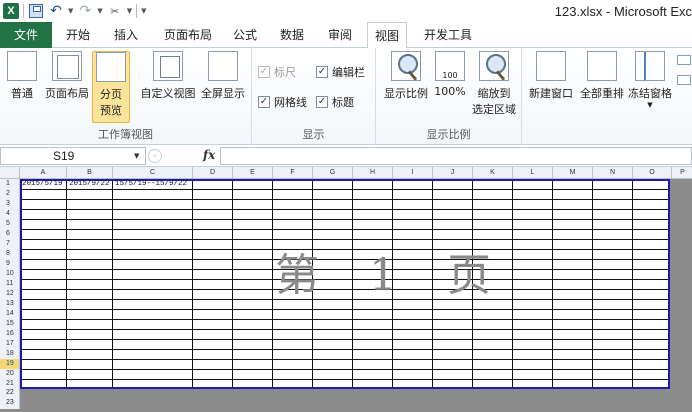 The width and height of the screenshot is (692, 412). I want to click on column-header-p: P, so click(682, 173).